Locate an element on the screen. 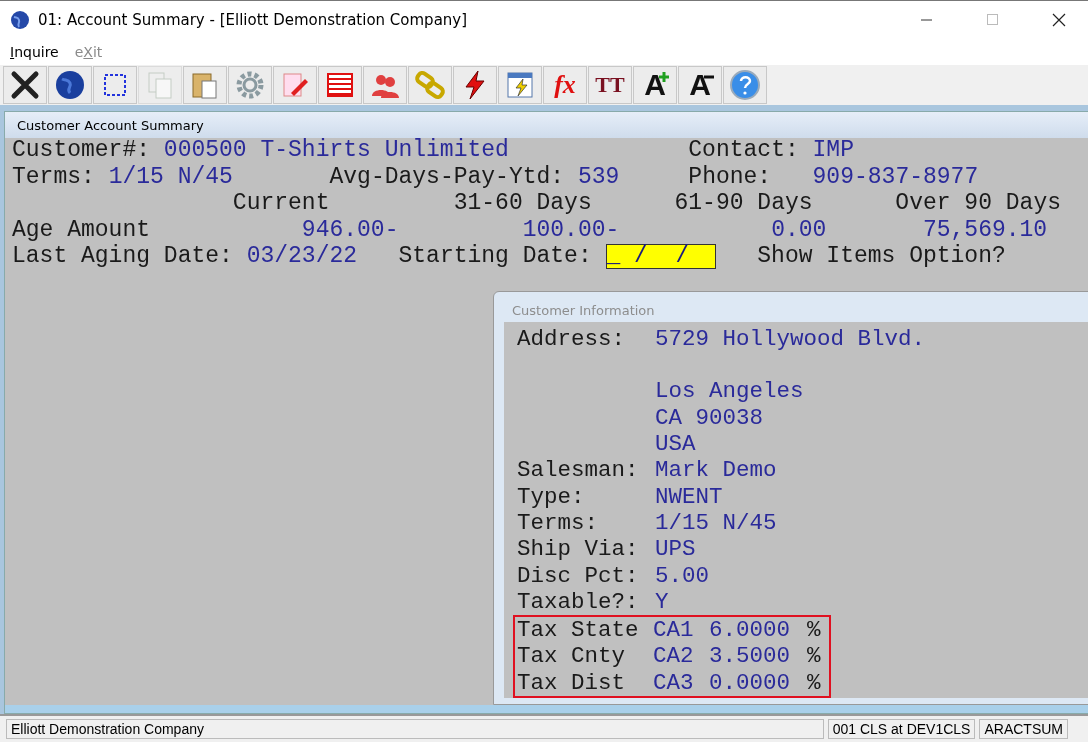 Image resolution: width=1088 pixels, height=742 pixels. field-label: Address: is located at coordinates (572, 339).